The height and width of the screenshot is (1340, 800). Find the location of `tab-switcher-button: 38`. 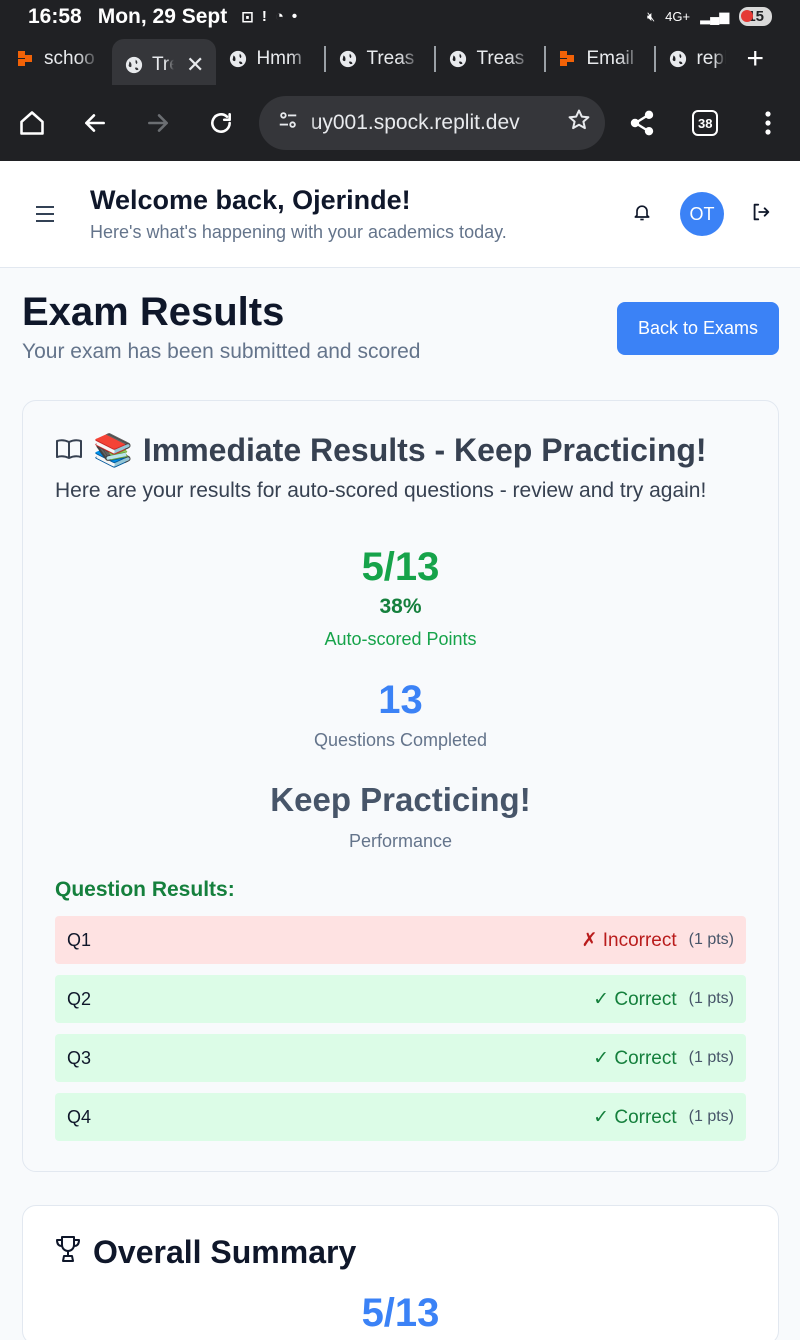

tab-switcher-button: 38 is located at coordinates (705, 123).